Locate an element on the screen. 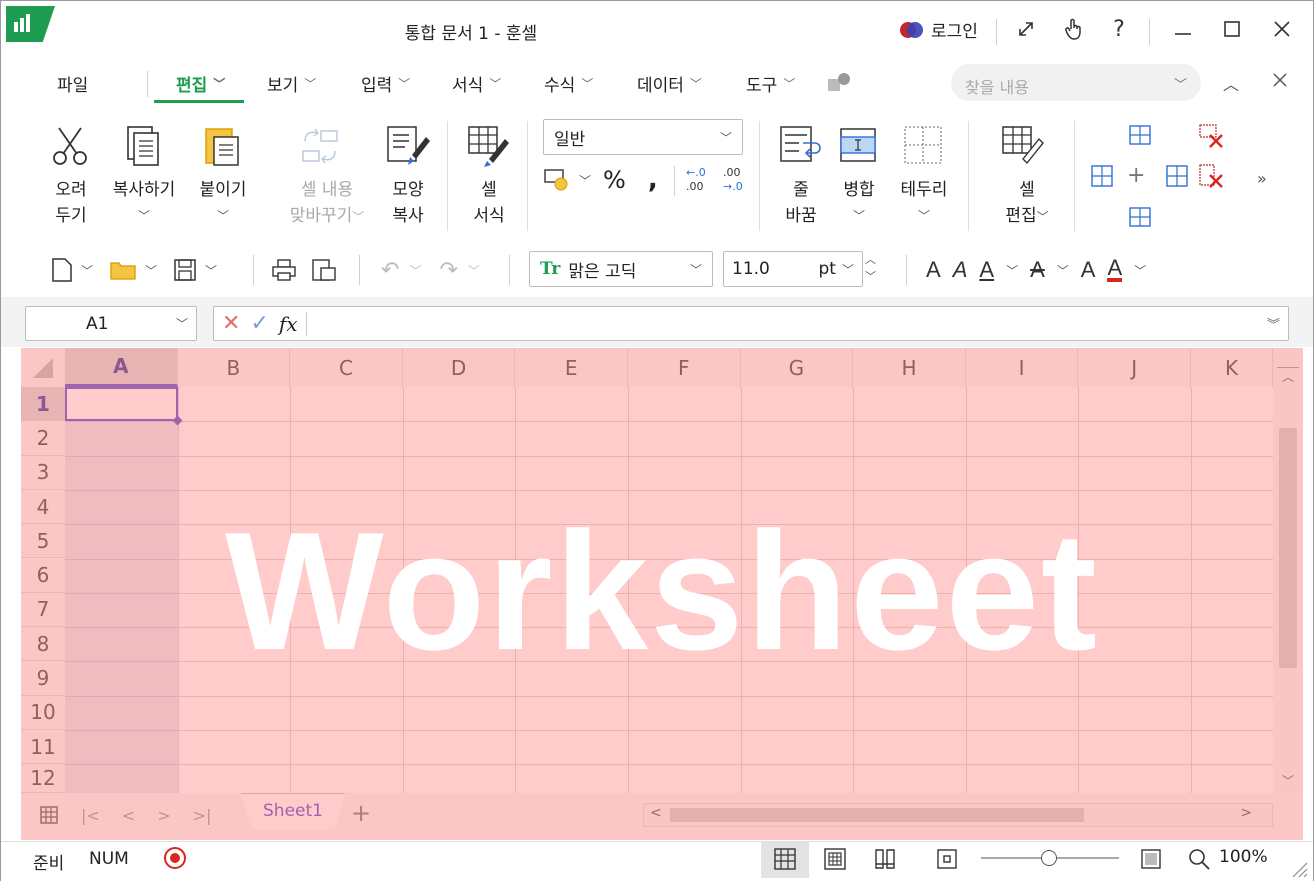 The image size is (1314, 881). h-scroll-thumb is located at coordinates (877, 815).